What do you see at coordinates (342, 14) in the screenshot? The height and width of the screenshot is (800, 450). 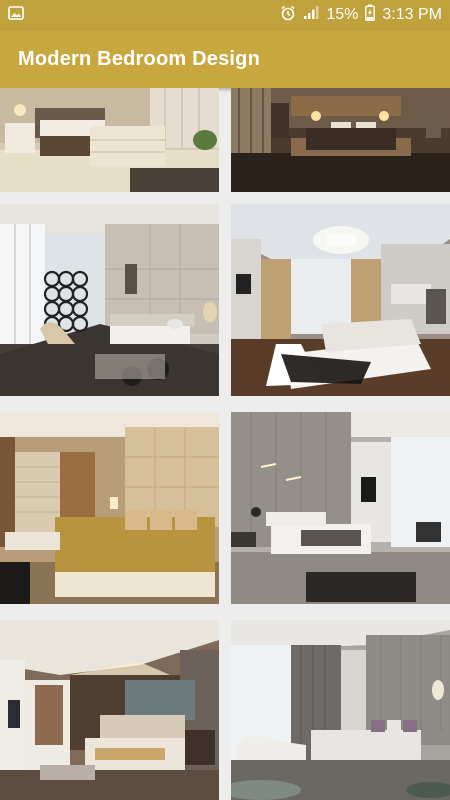 I see `battery-percent: 15%` at bounding box center [342, 14].